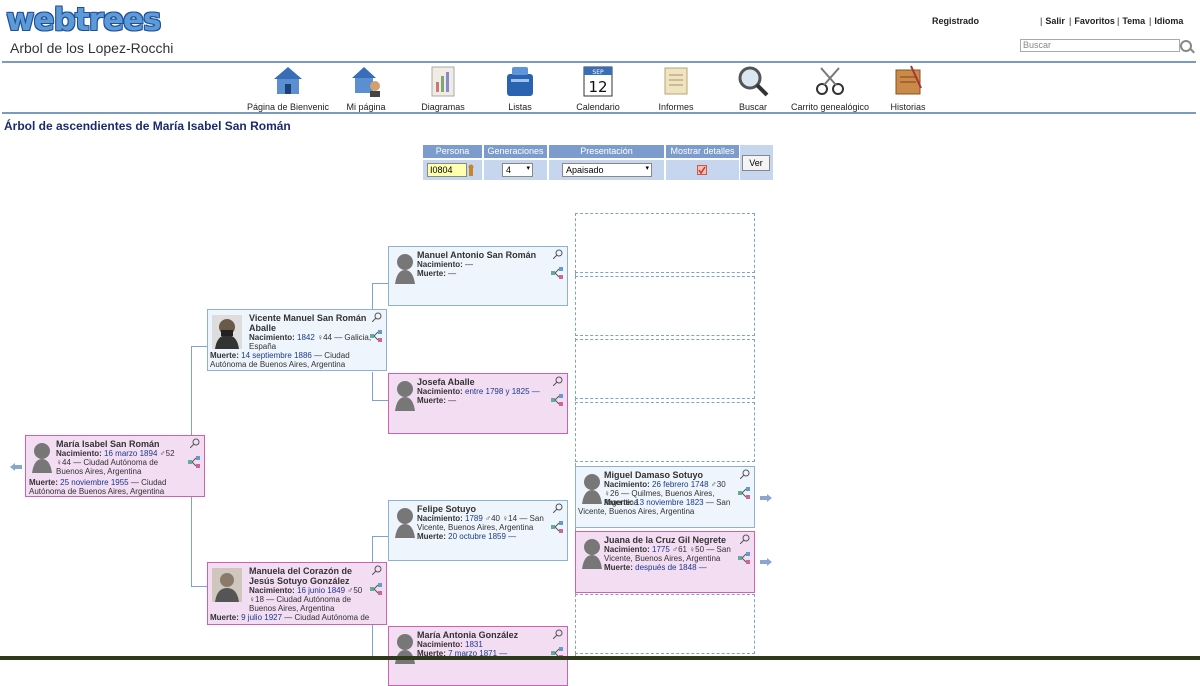 Image resolution: width=1200 pixels, height=686 pixels. Describe the element at coordinates (450, 644) in the screenshot. I see `birth-line: Nacimiento: 1831` at that location.